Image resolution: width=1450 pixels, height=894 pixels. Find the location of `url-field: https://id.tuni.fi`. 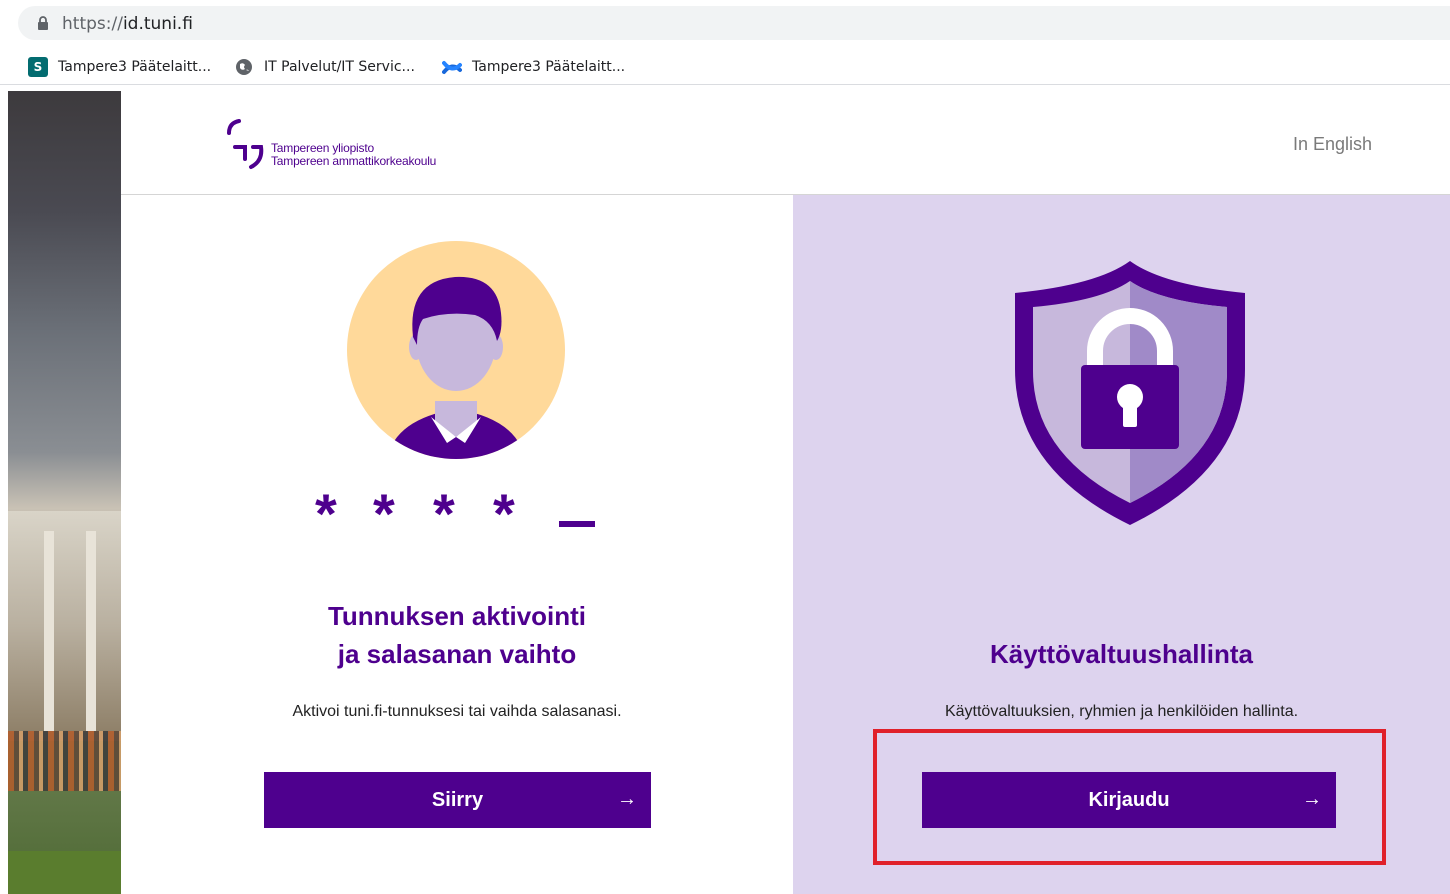

url-field: https://id.tuni.fi is located at coordinates (734, 23).